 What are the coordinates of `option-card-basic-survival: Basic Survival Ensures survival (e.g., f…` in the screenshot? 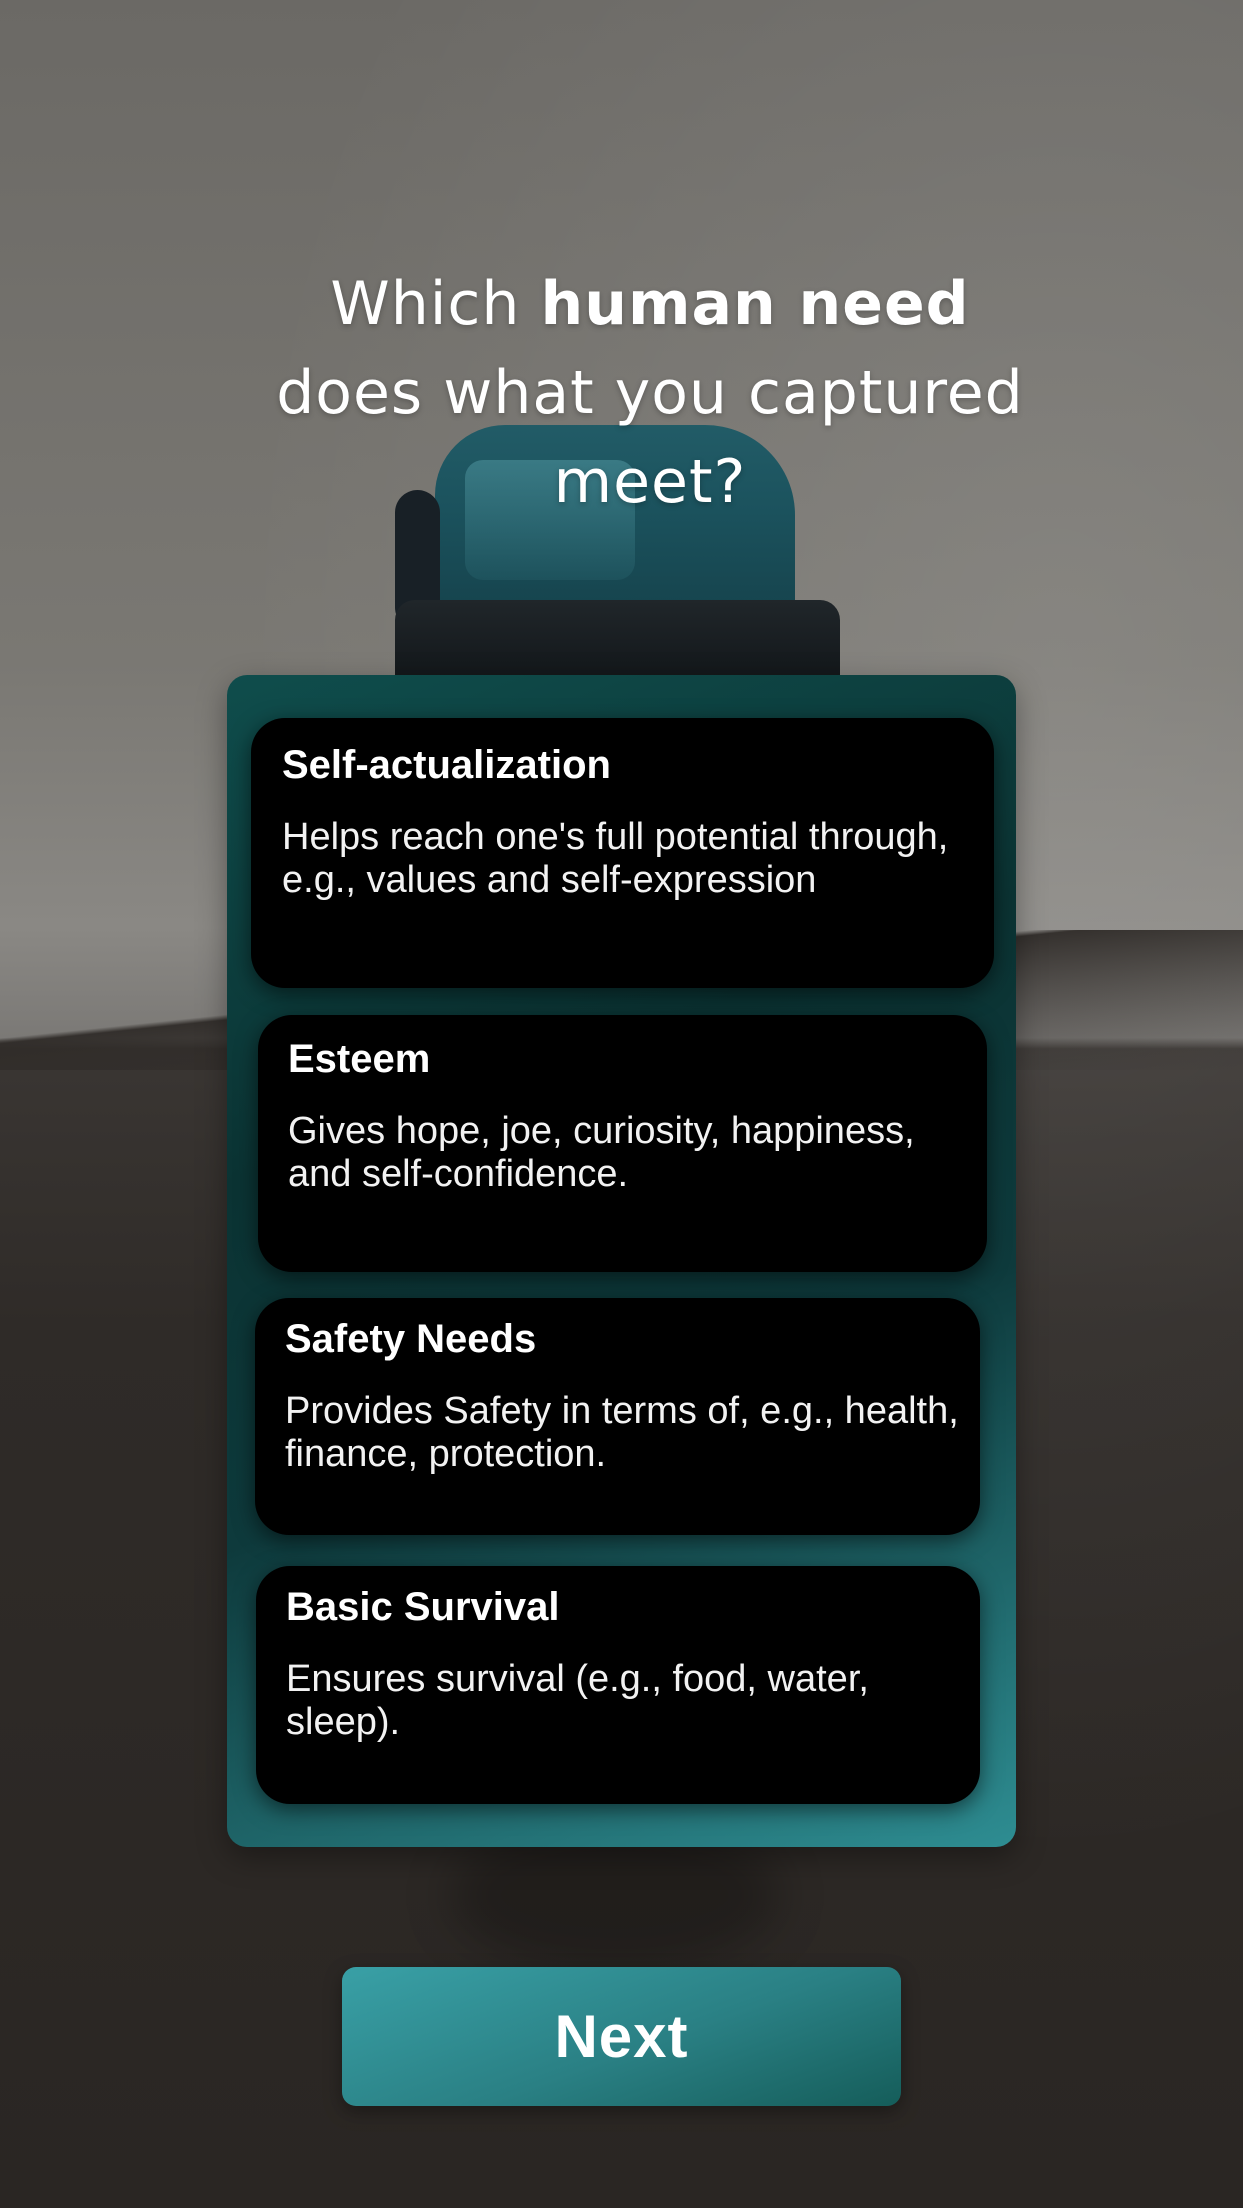 It's located at (618, 1685).